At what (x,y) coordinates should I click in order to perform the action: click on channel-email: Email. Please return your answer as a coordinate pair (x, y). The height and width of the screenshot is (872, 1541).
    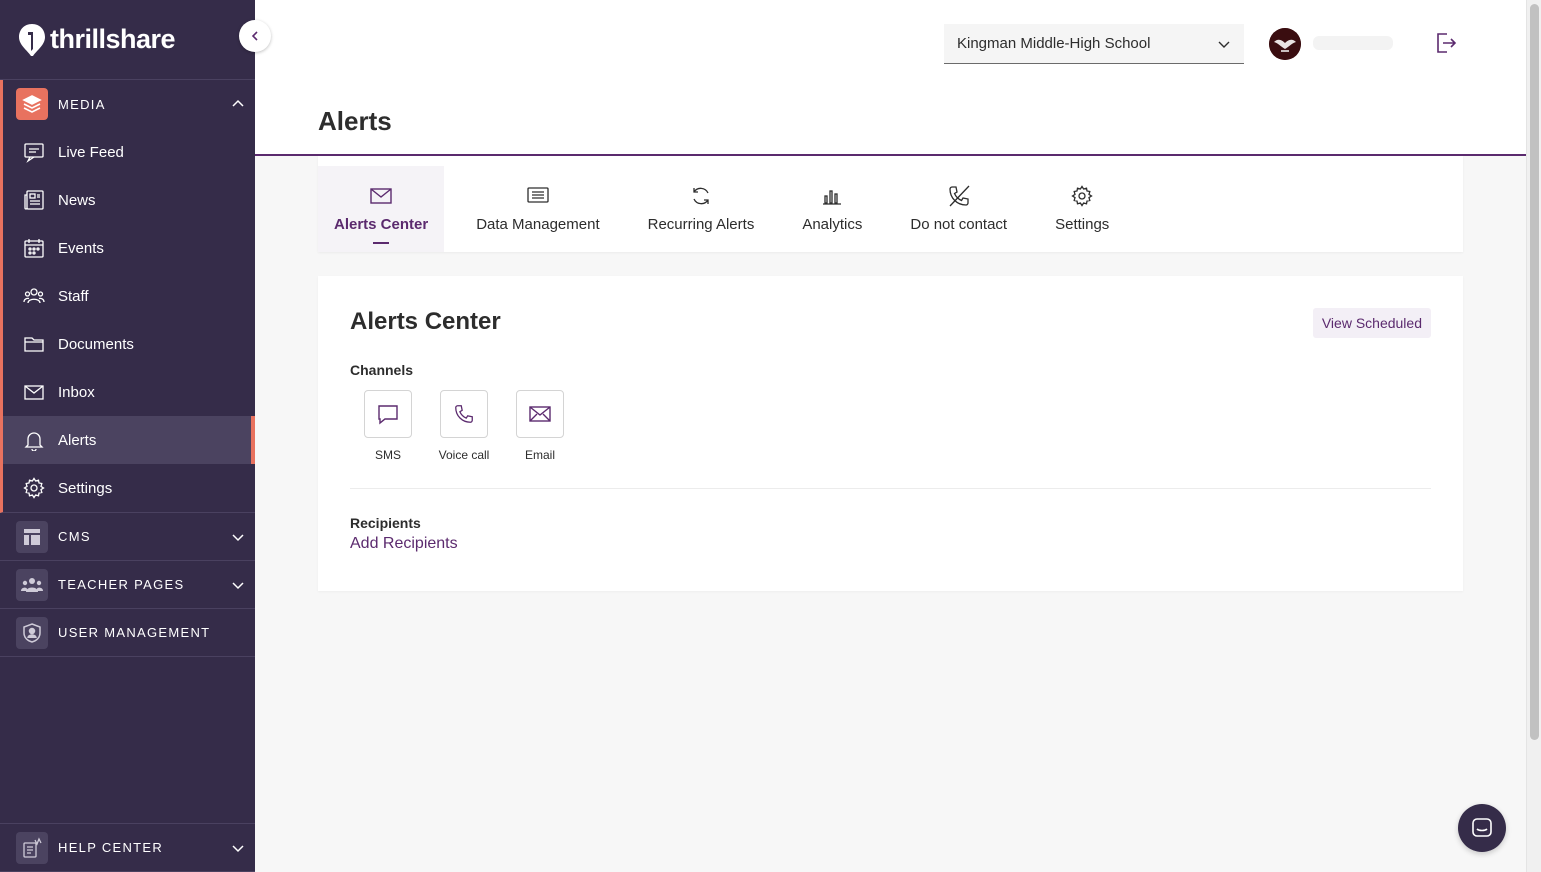
    Looking at the image, I should click on (540, 426).